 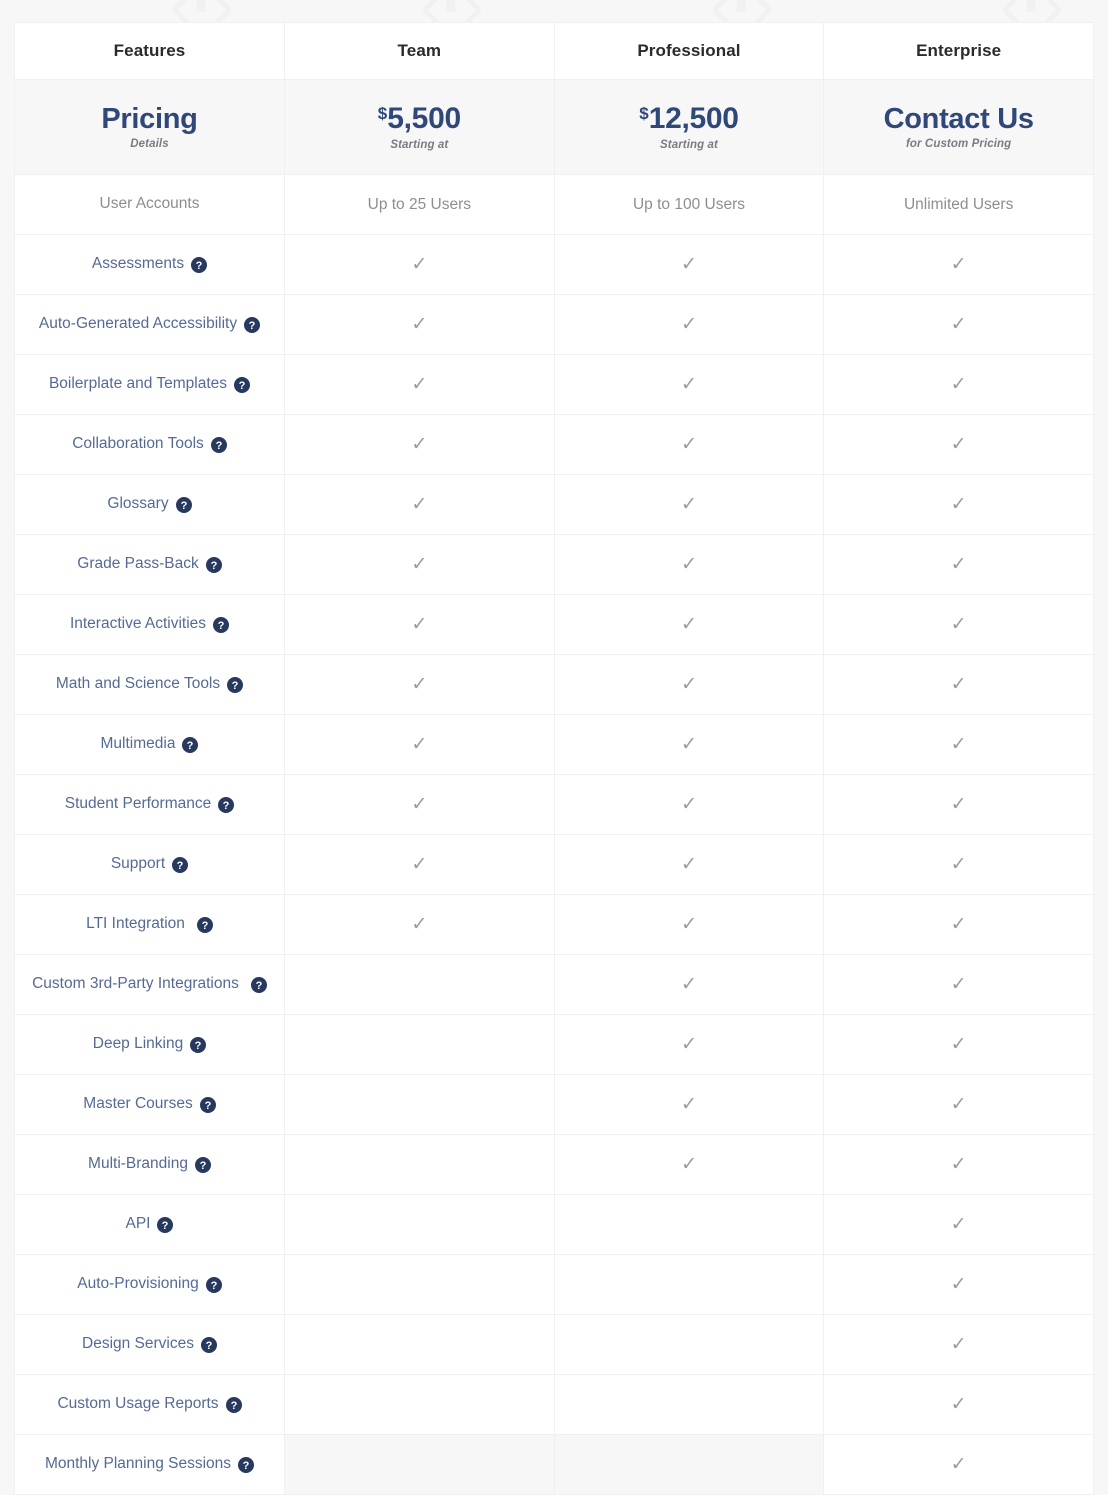 I want to click on feature-label-text: Custom Usage Reports, so click(x=138, y=1404).